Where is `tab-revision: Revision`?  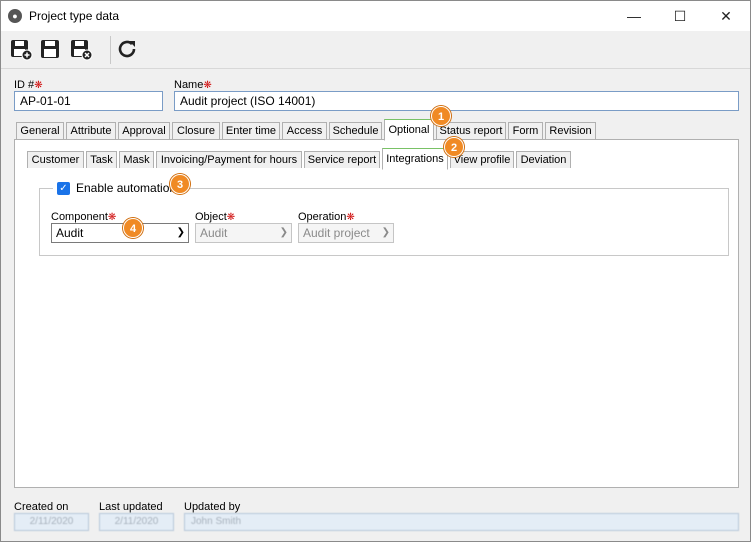
tab-revision: Revision is located at coordinates (570, 131).